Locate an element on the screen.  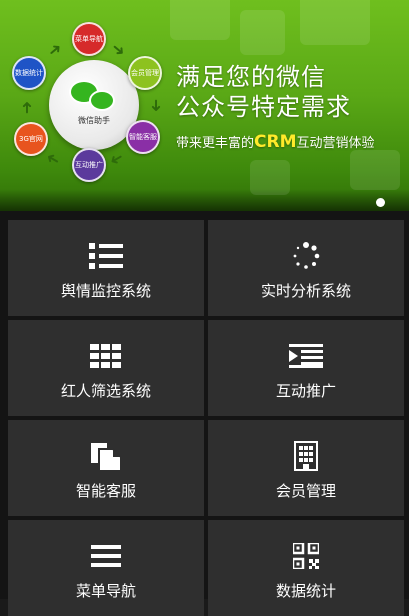
loading-icon is located at coordinates (306, 256).